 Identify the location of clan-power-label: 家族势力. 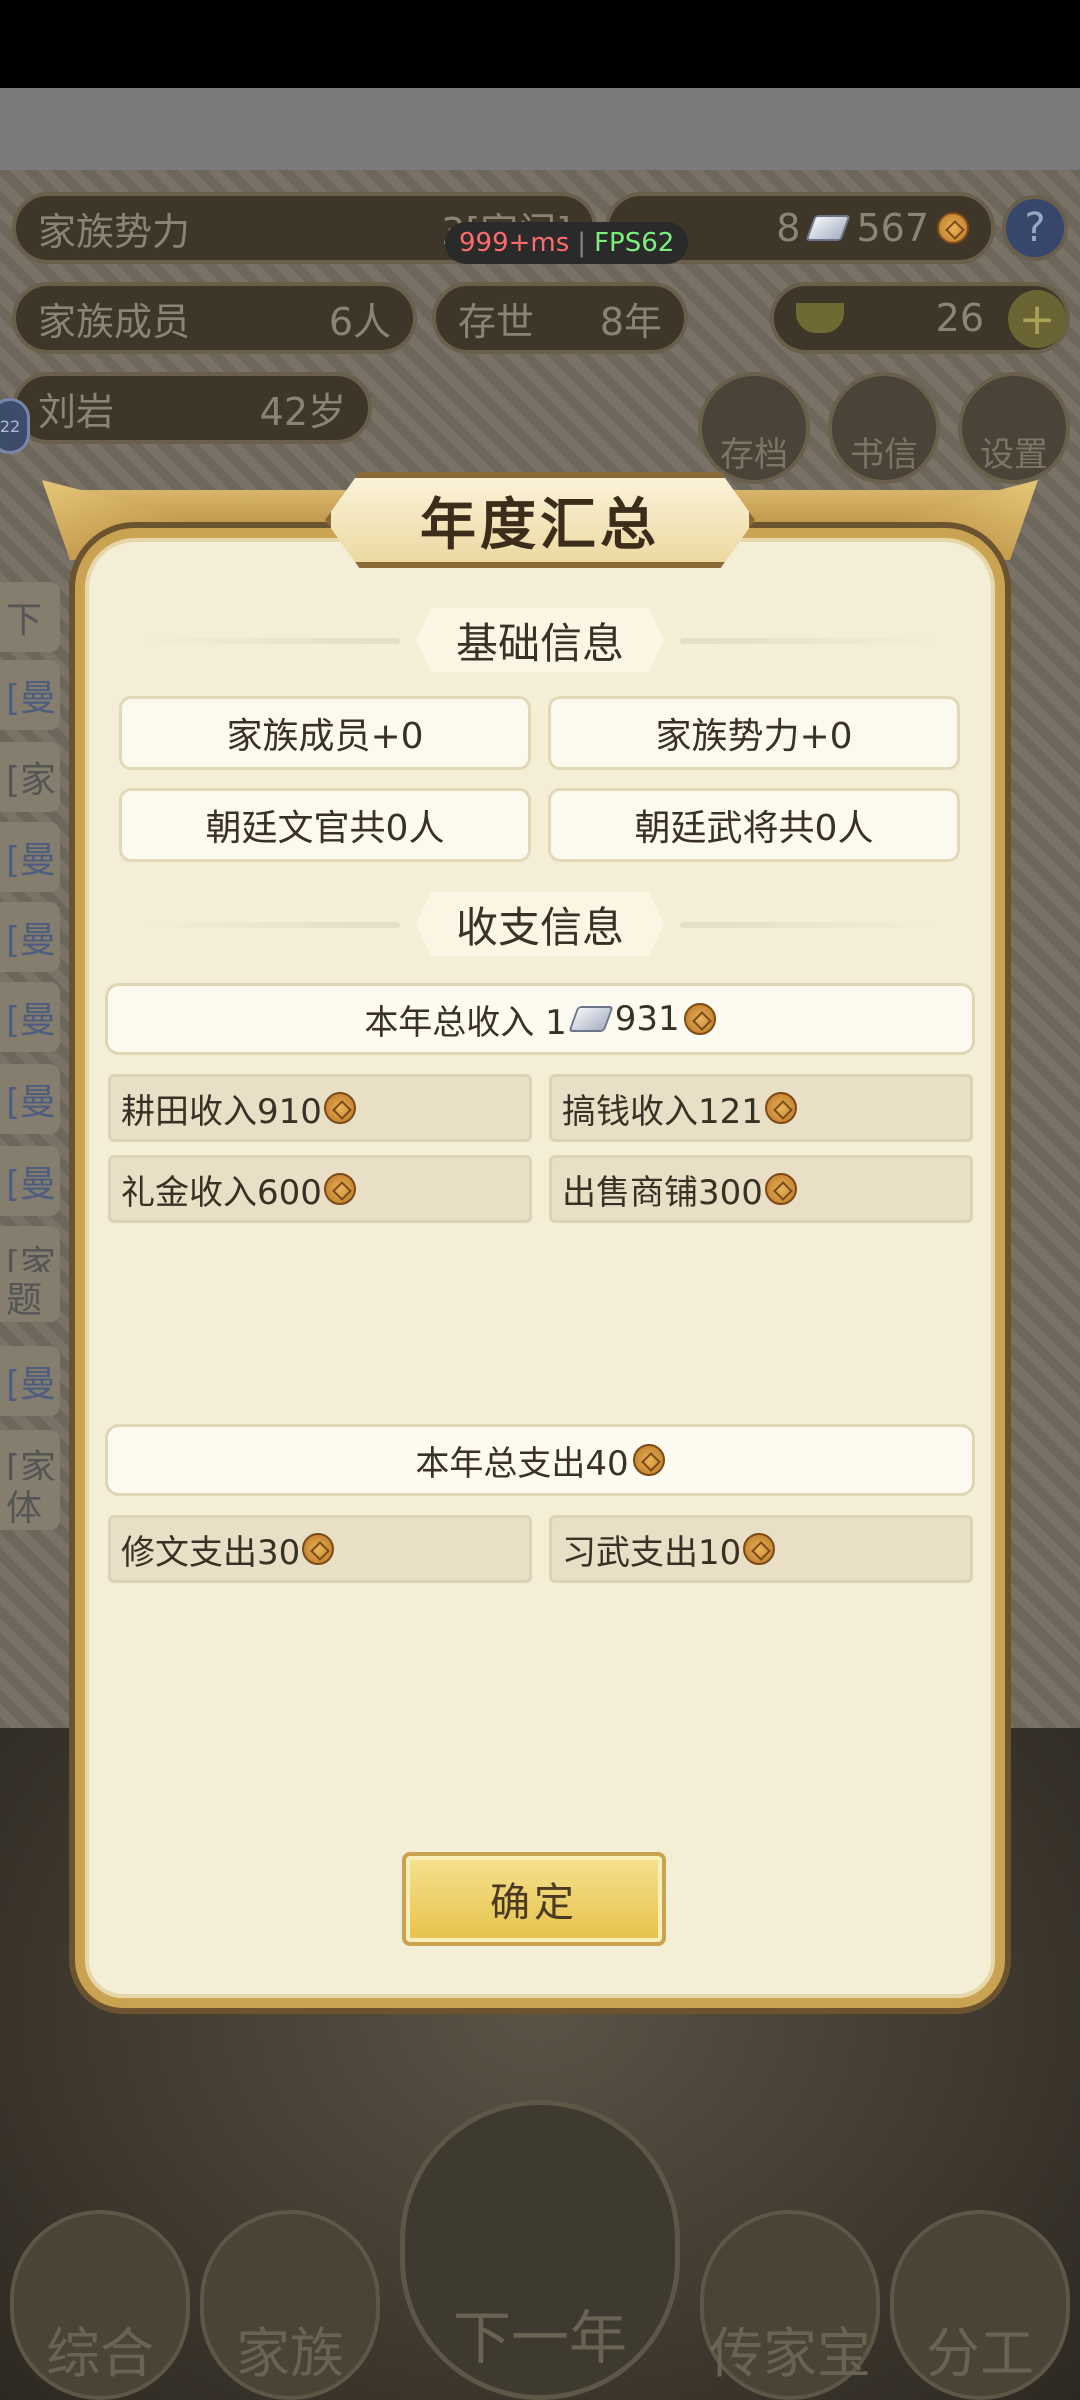
(114, 231).